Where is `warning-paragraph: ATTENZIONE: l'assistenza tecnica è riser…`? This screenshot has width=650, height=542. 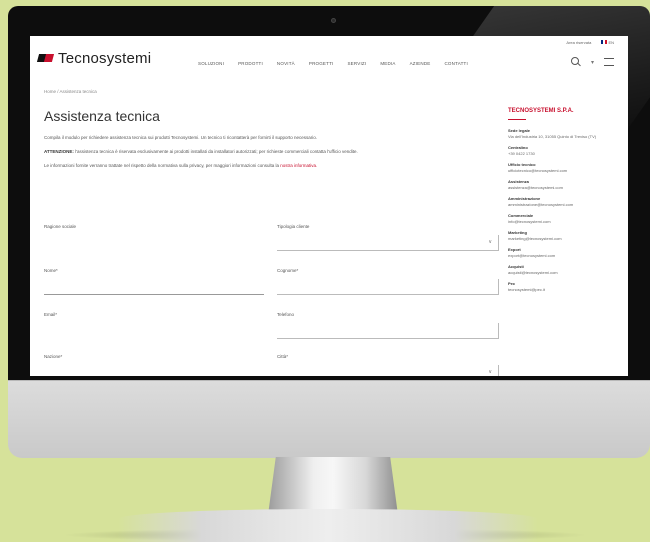
warning-paragraph: ATTENZIONE: l'assistenza tecnica è riser… is located at coordinates (274, 151).